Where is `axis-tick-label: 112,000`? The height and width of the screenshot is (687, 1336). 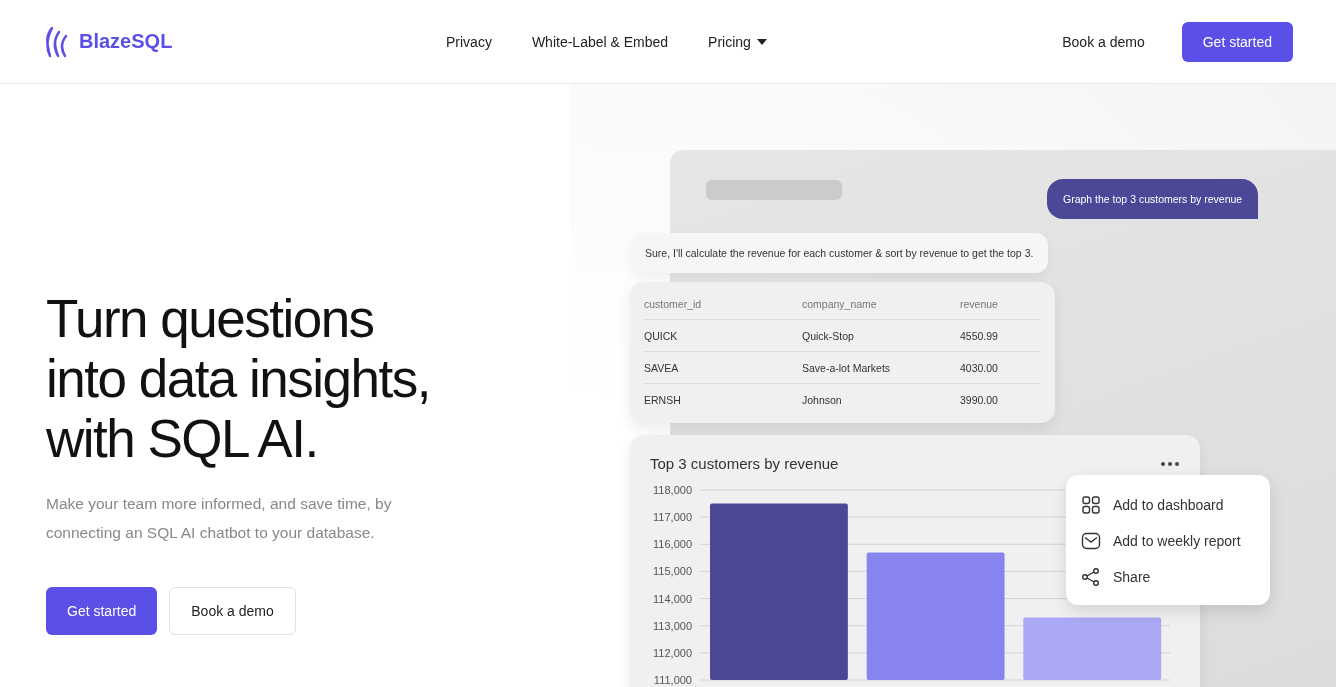
axis-tick-label: 112,000 is located at coordinates (672, 652).